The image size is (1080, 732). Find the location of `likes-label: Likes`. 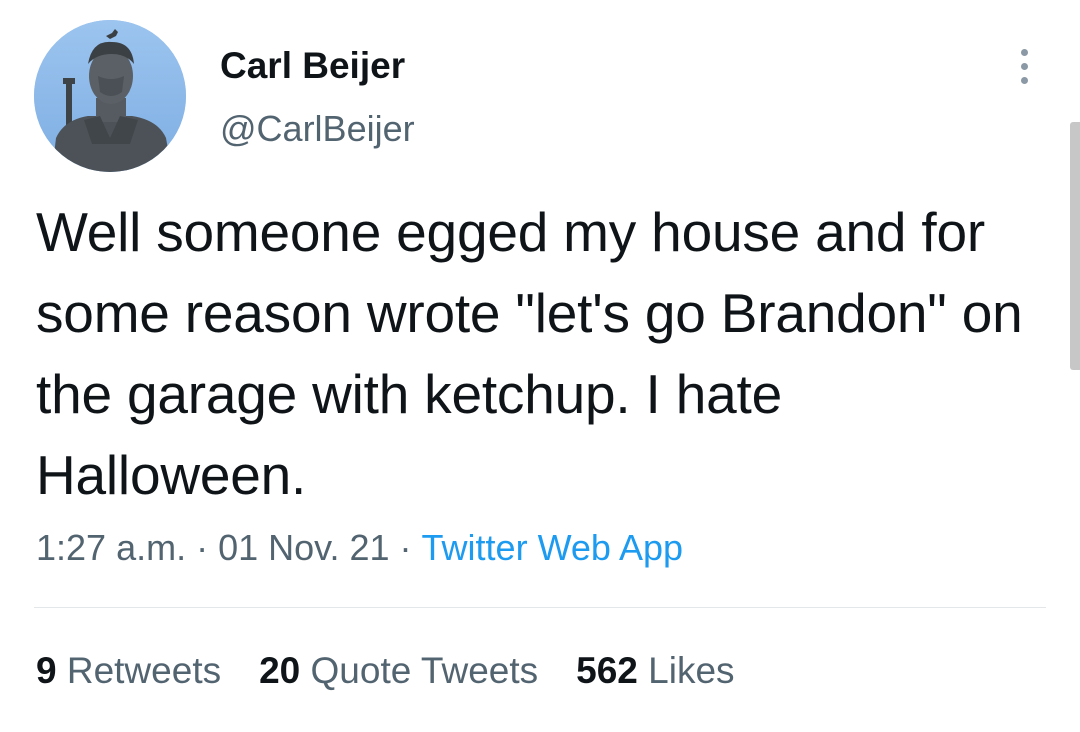

likes-label: Likes is located at coordinates (691, 670).